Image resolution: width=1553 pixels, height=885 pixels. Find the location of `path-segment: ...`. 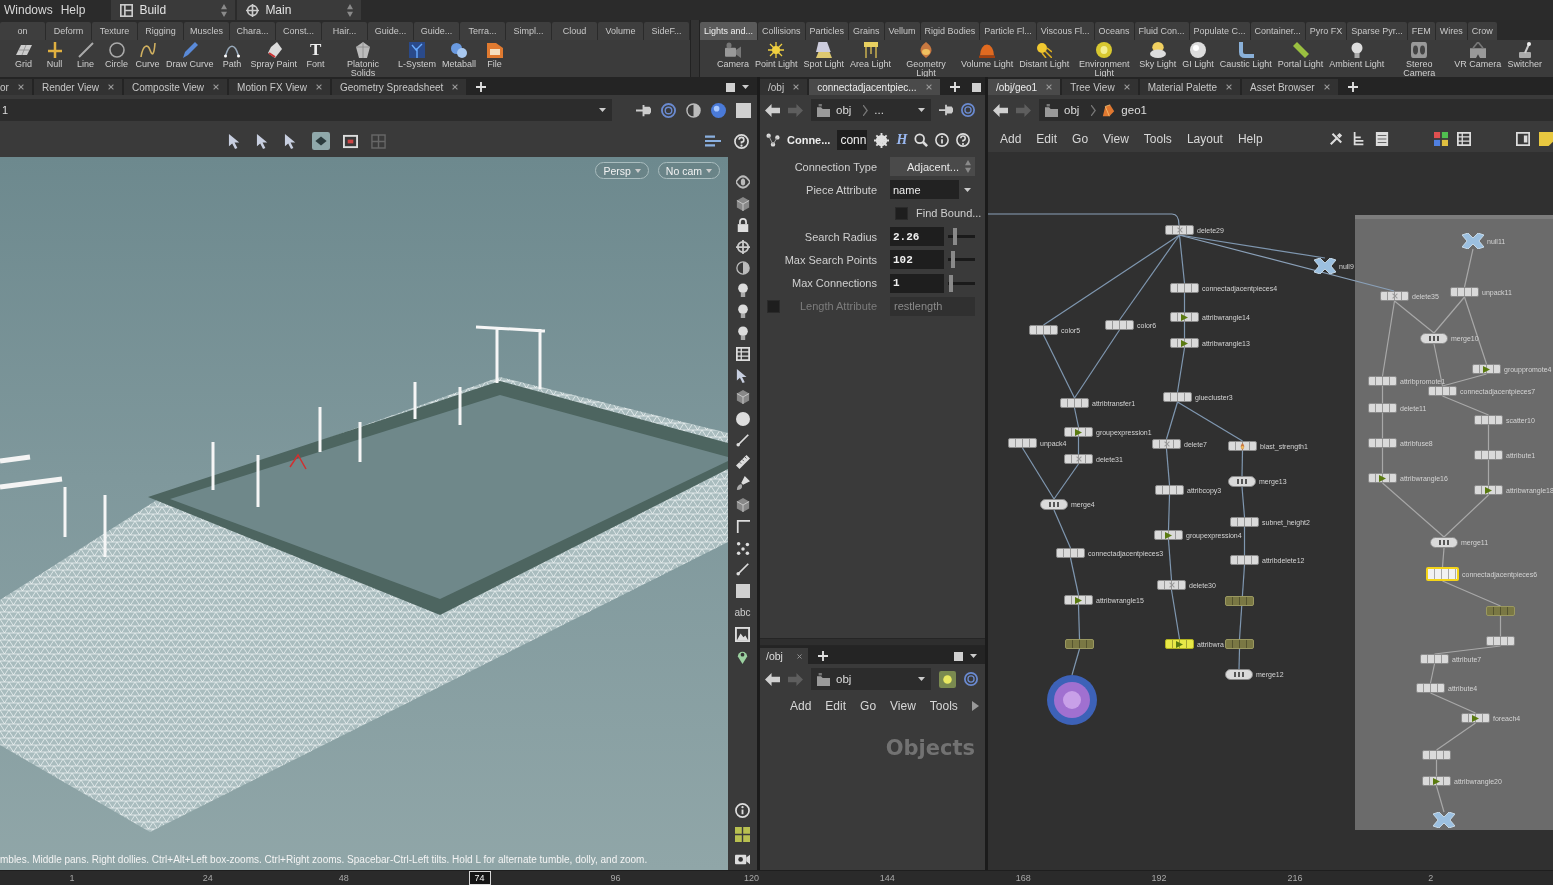

path-segment: ... is located at coordinates (879, 110).